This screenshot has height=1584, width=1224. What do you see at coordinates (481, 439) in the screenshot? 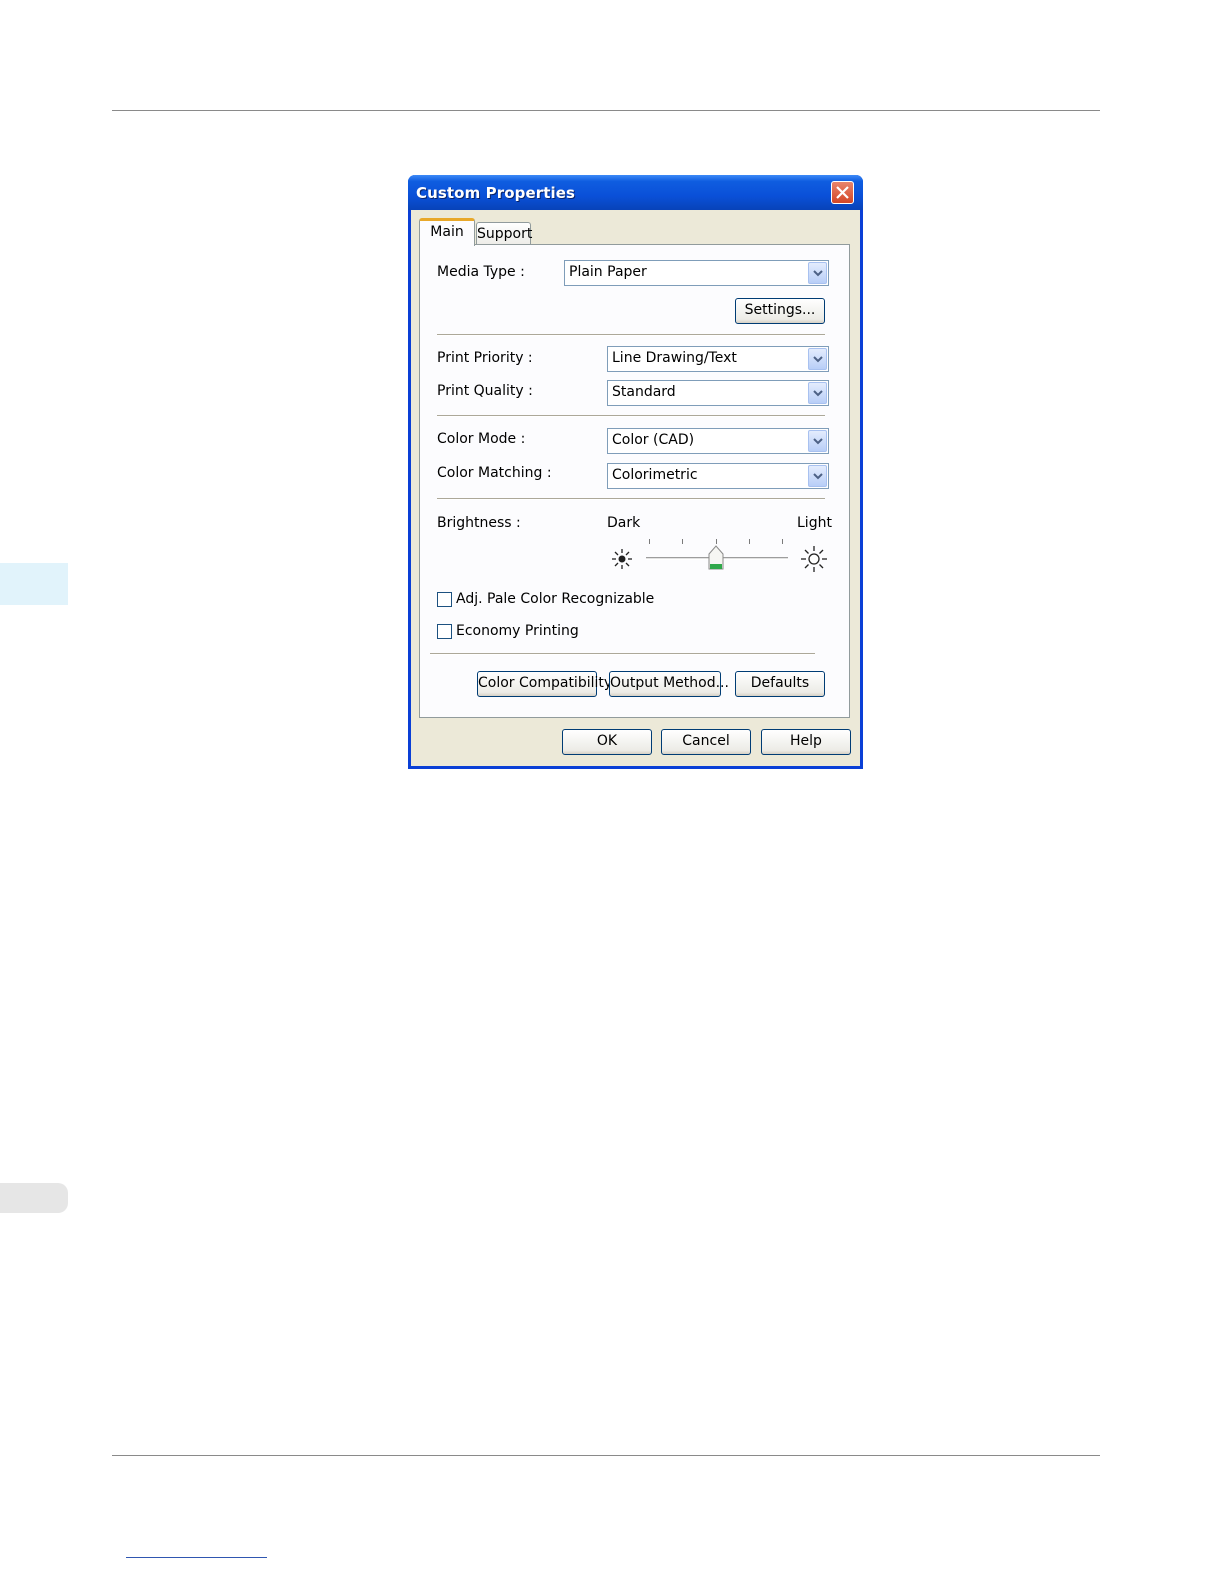
I see `color-mode-label: Color Mode :` at bounding box center [481, 439].